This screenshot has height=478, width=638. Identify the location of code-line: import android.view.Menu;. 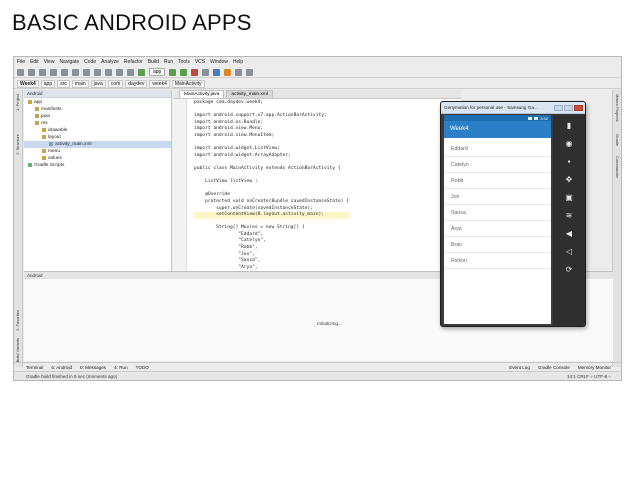
(271, 129).